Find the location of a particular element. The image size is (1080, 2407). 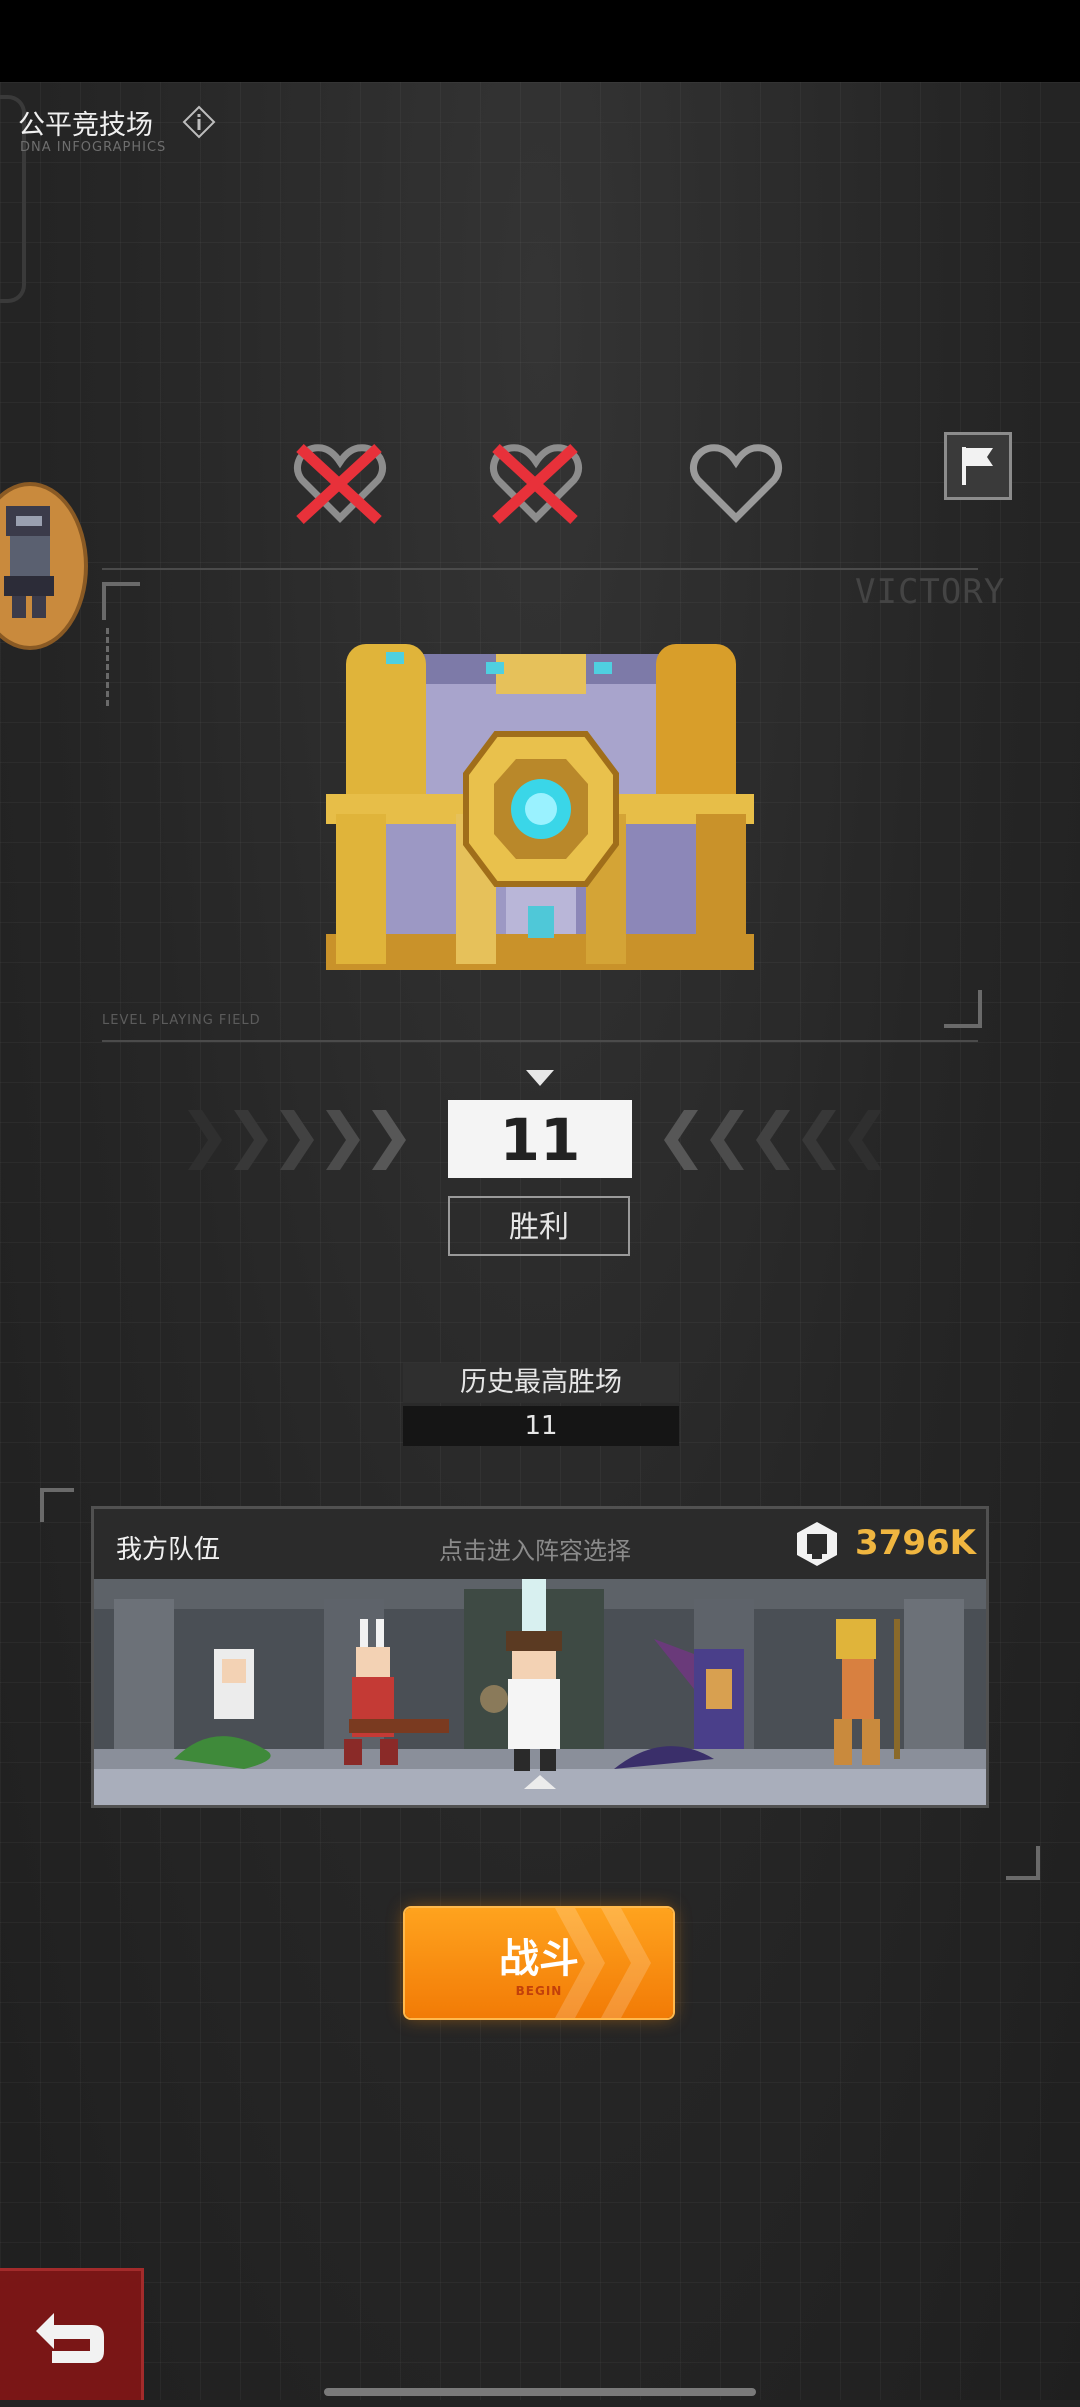

flag-icon is located at coordinates (977, 466).